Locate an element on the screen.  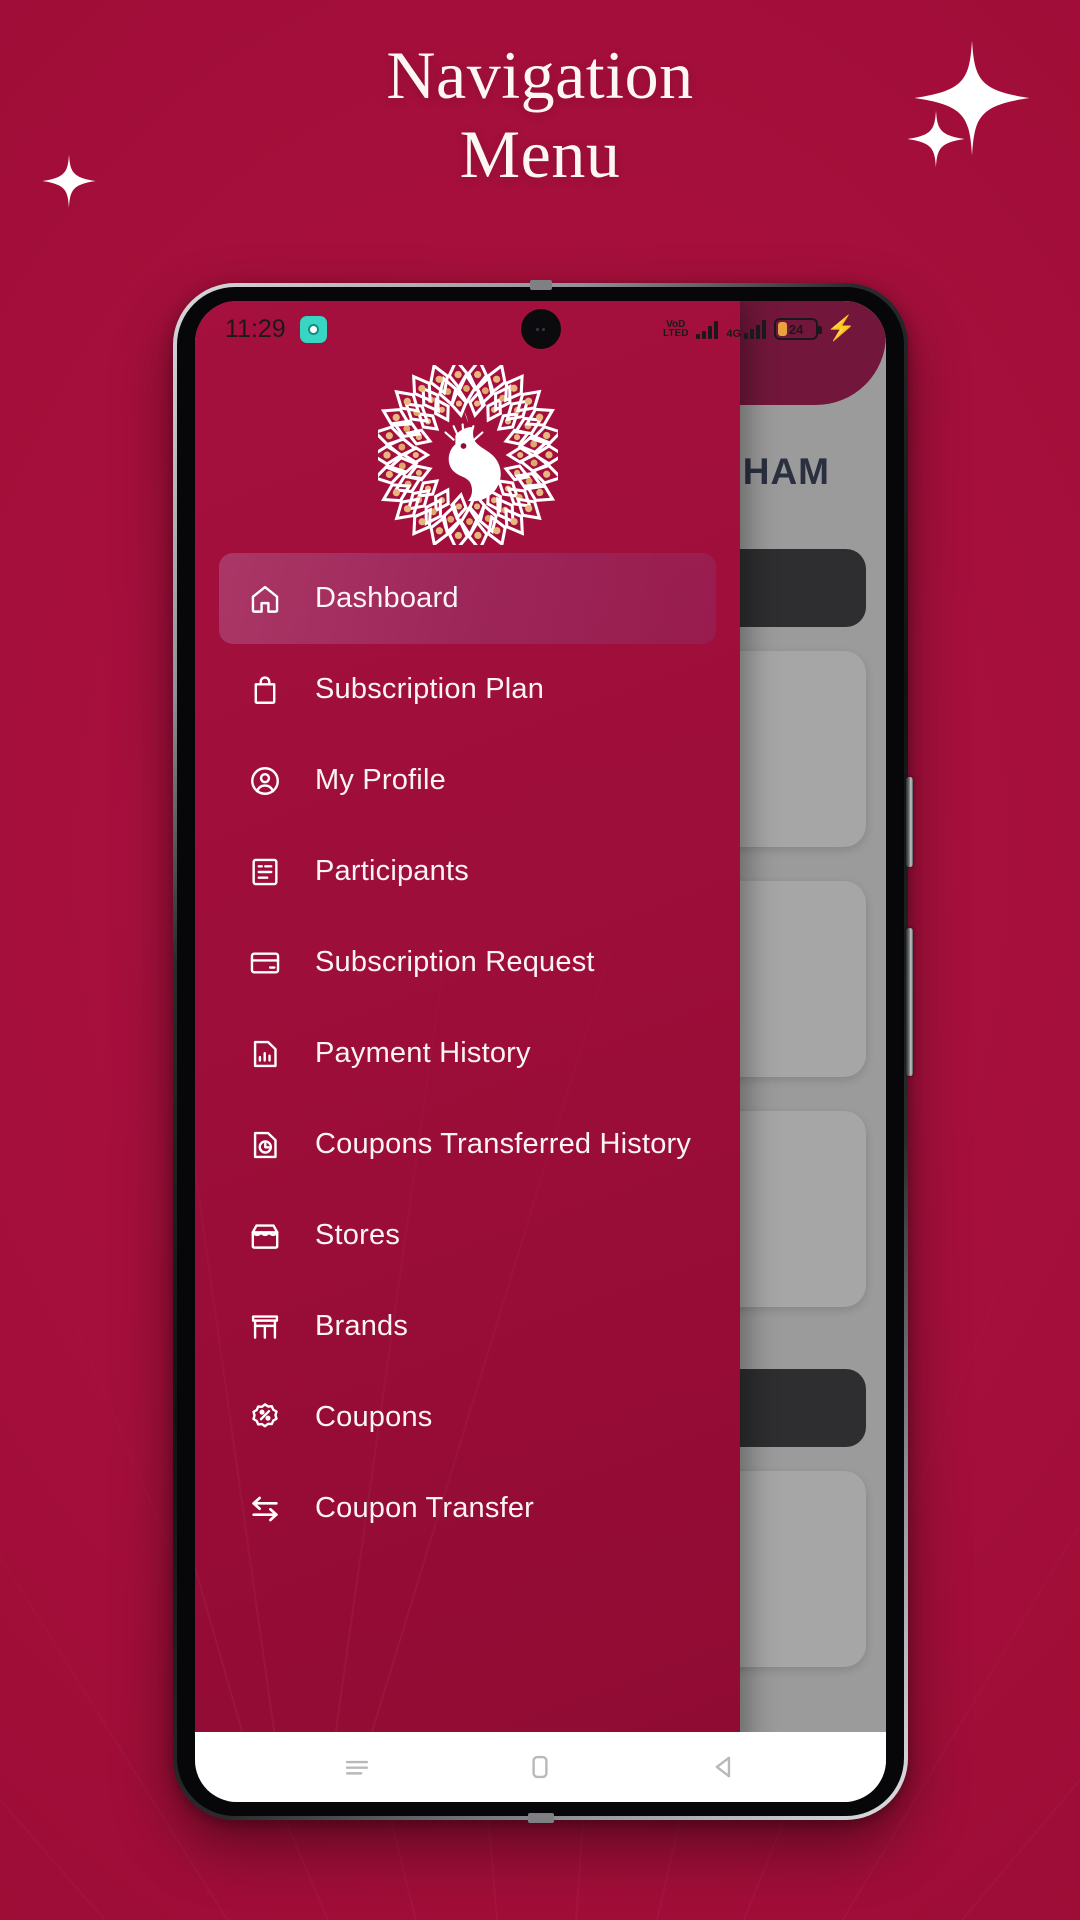
battery-icon: 24 is located at coordinates (798, 329).